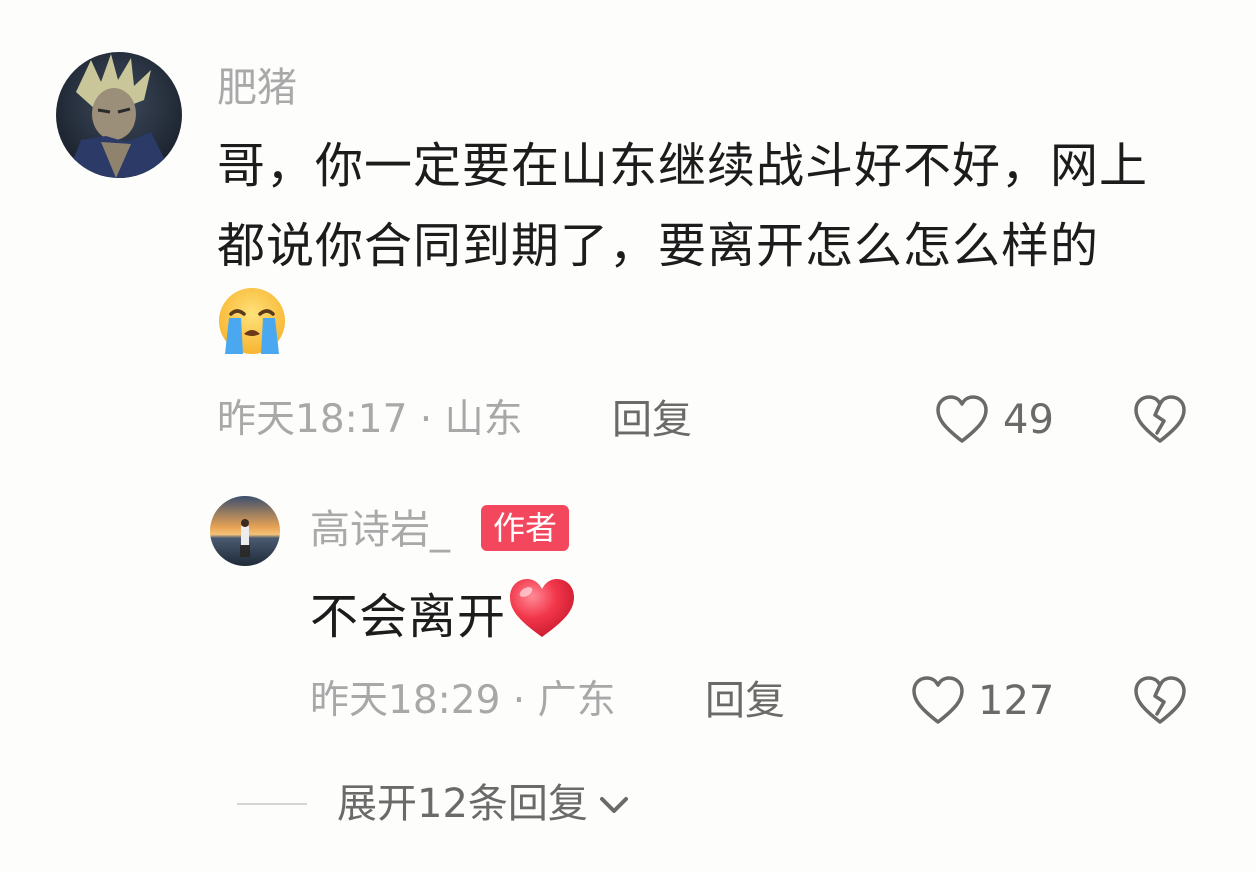 This screenshot has height=872, width=1256. Describe the element at coordinates (252, 333) in the screenshot. I see `crying-face-emoji-icon` at that location.